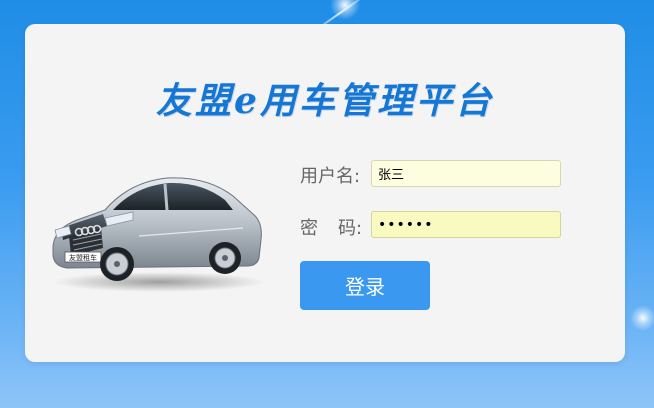  What do you see at coordinates (365, 285) in the screenshot?
I see `login-button: 登录` at bounding box center [365, 285].